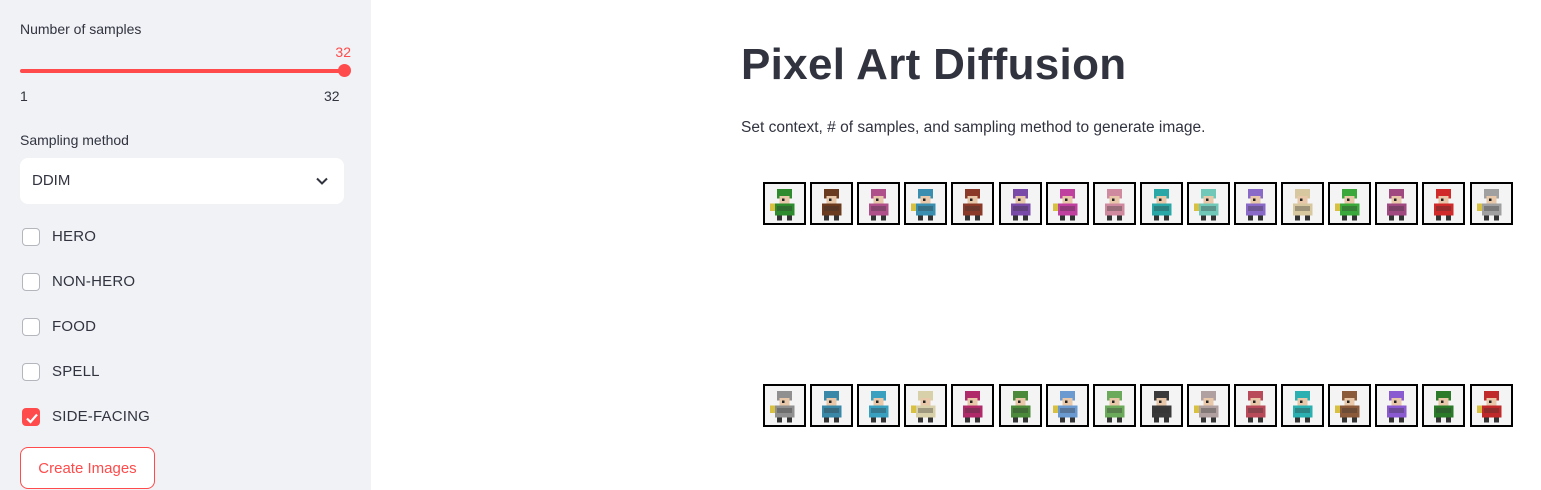 The image size is (1541, 490). Describe the element at coordinates (934, 64) in the screenshot. I see `page-title: Pixel Art Diffusion` at that location.